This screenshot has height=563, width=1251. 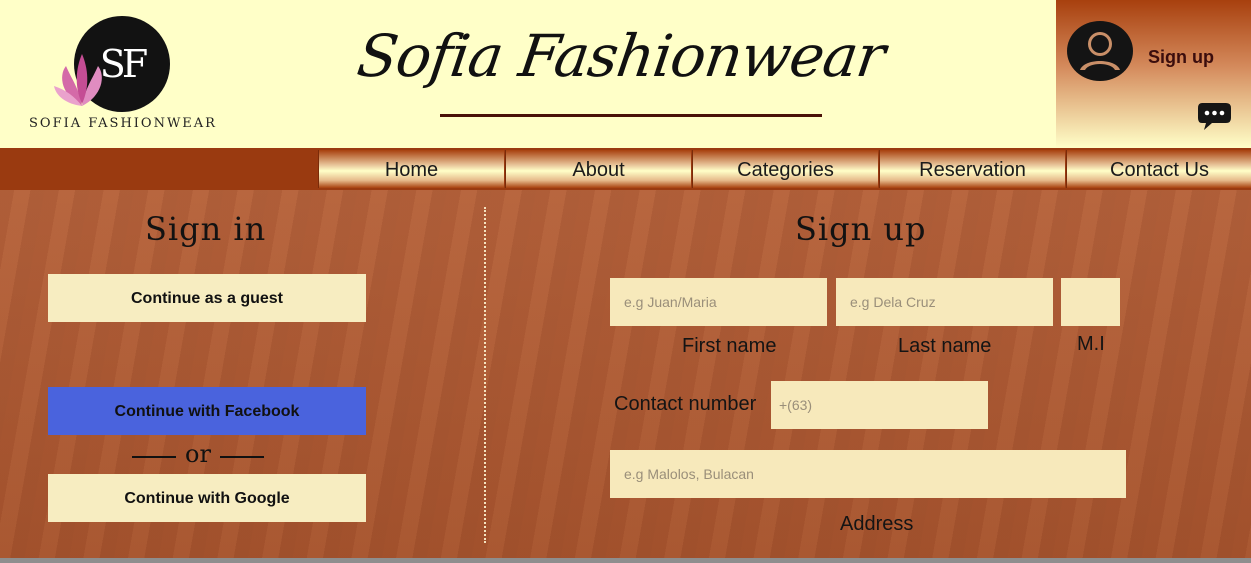 What do you see at coordinates (207, 411) in the screenshot?
I see `facebook-button: Continue with Facebook` at bounding box center [207, 411].